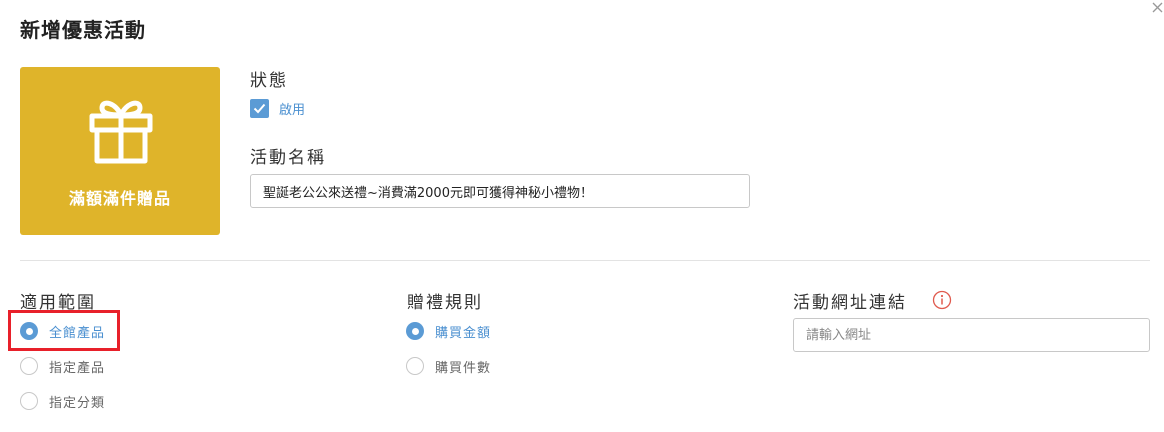 This screenshot has height=432, width=1164. What do you see at coordinates (269, 81) in the screenshot?
I see `status-label: 狀態` at bounding box center [269, 81].